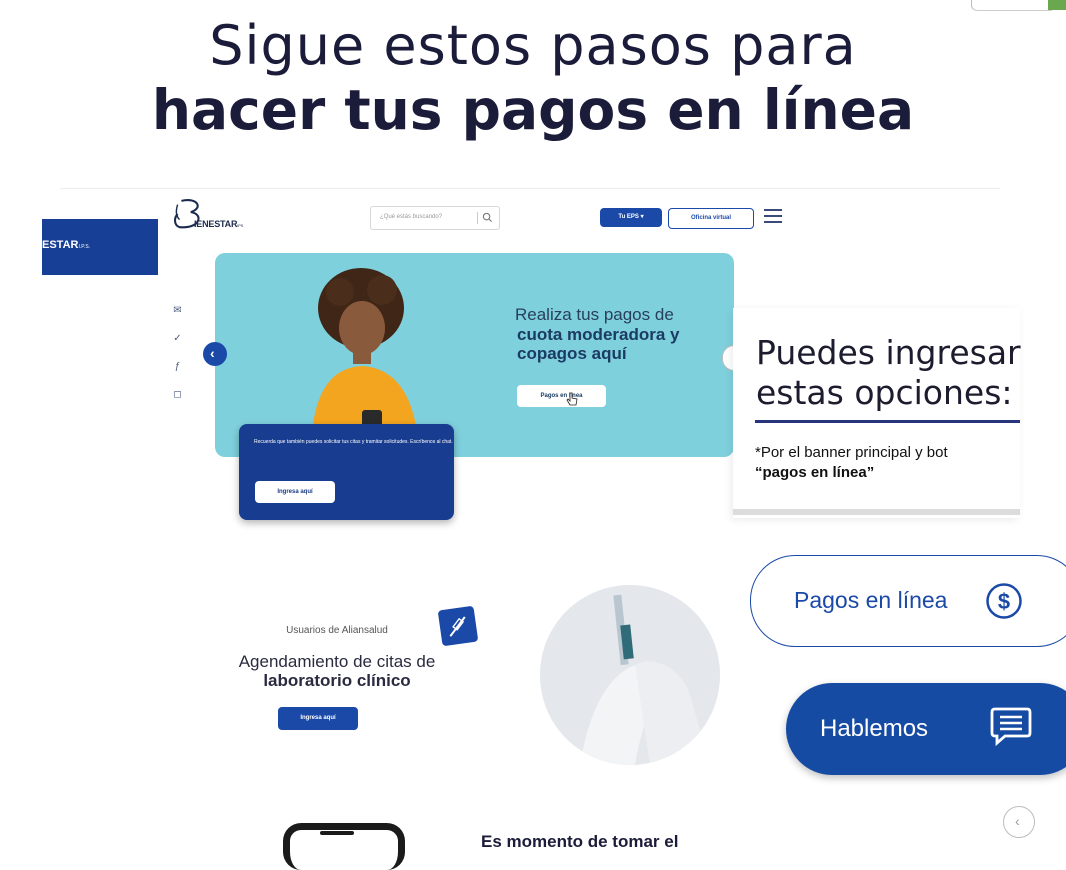  What do you see at coordinates (1011, 727) in the screenshot?
I see `chat-icon` at bounding box center [1011, 727].